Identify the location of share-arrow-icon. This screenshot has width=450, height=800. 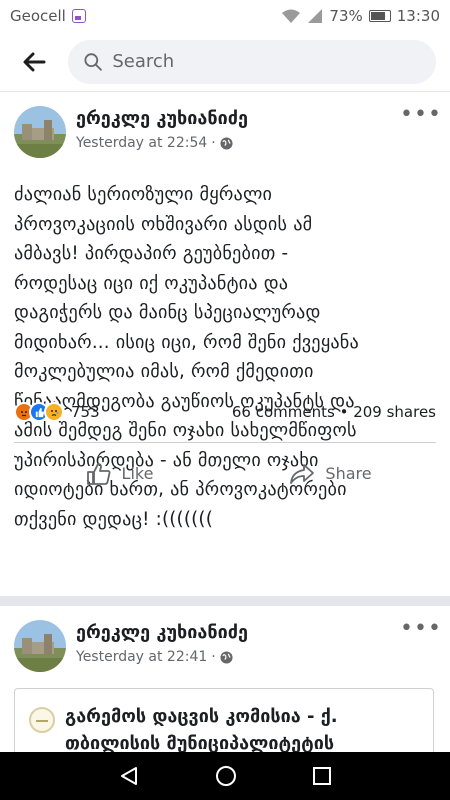
(302, 473).